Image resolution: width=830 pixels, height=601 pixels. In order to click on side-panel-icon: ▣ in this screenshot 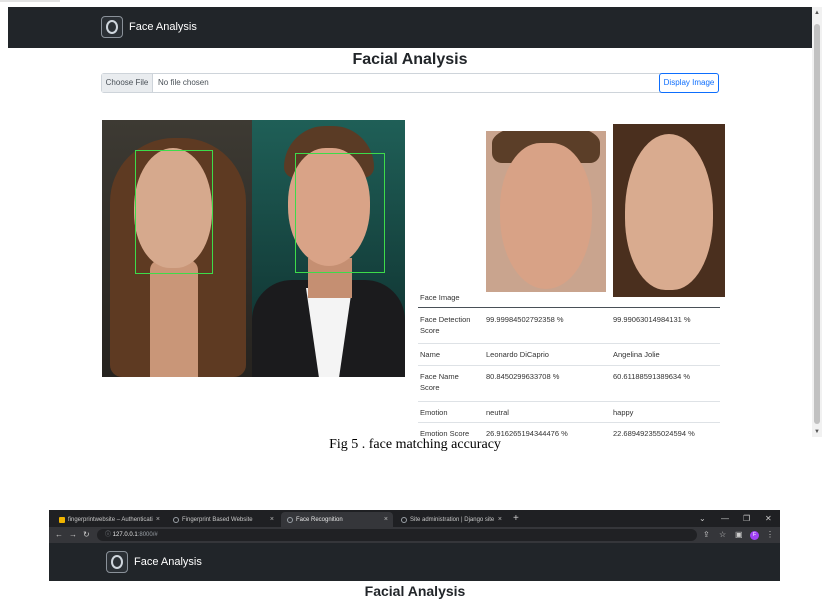, I will do `click(739, 535)`.